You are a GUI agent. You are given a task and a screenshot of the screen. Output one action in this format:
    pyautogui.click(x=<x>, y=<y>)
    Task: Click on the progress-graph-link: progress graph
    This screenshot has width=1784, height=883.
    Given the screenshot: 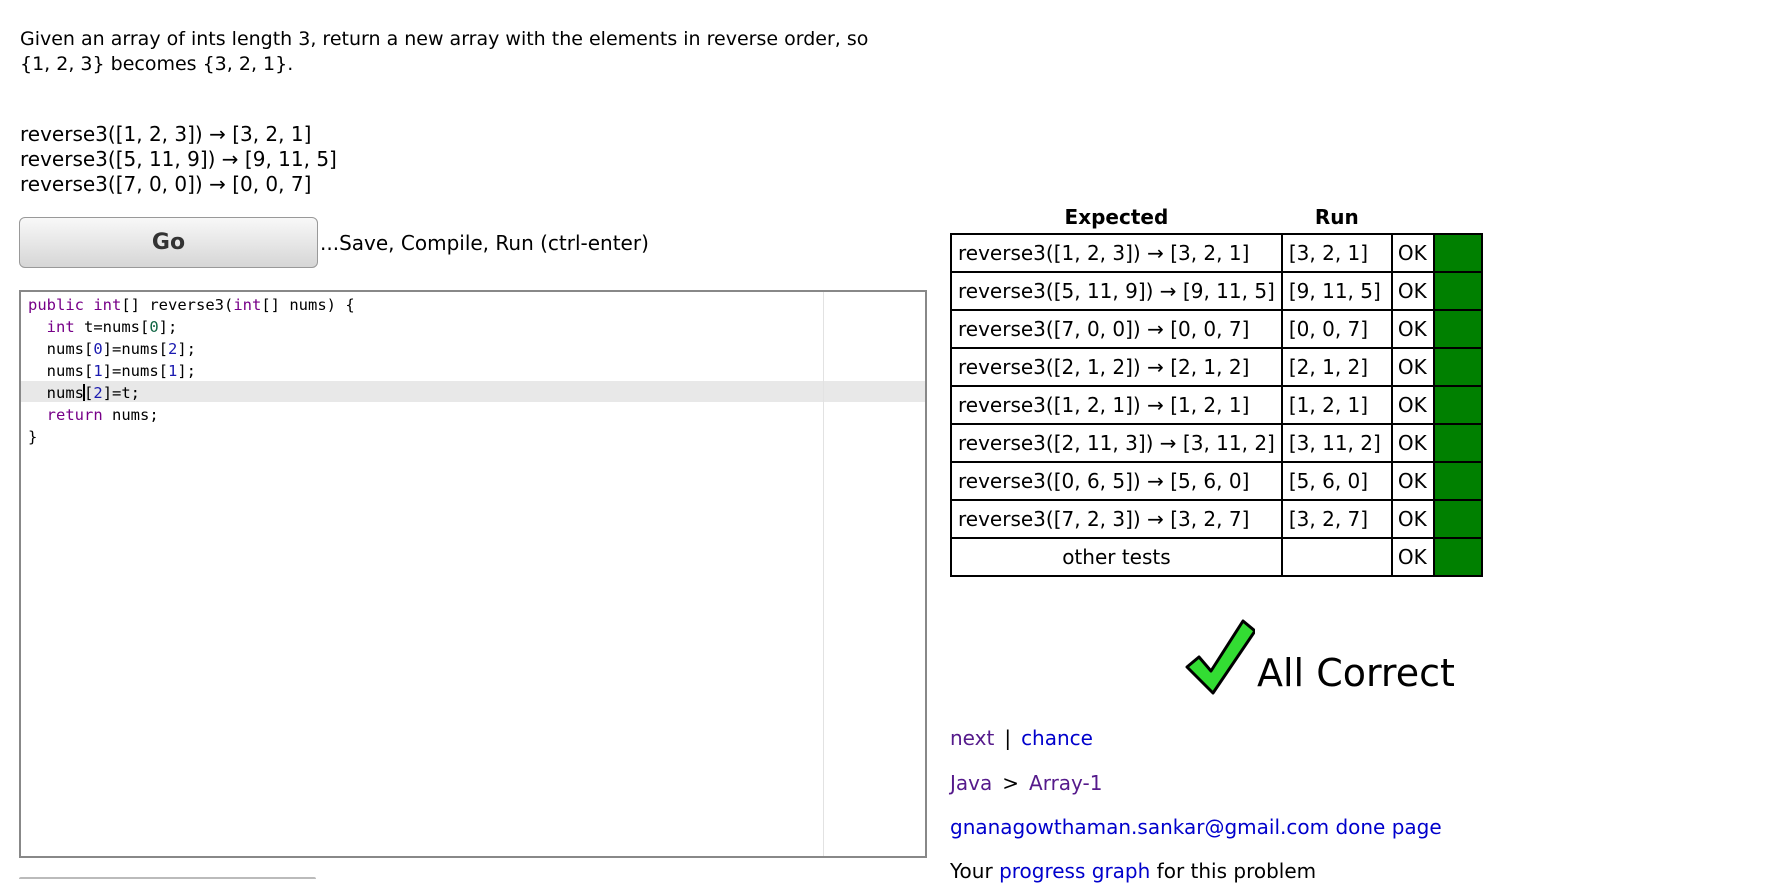 What is the action you would take?
    pyautogui.click(x=1074, y=871)
    